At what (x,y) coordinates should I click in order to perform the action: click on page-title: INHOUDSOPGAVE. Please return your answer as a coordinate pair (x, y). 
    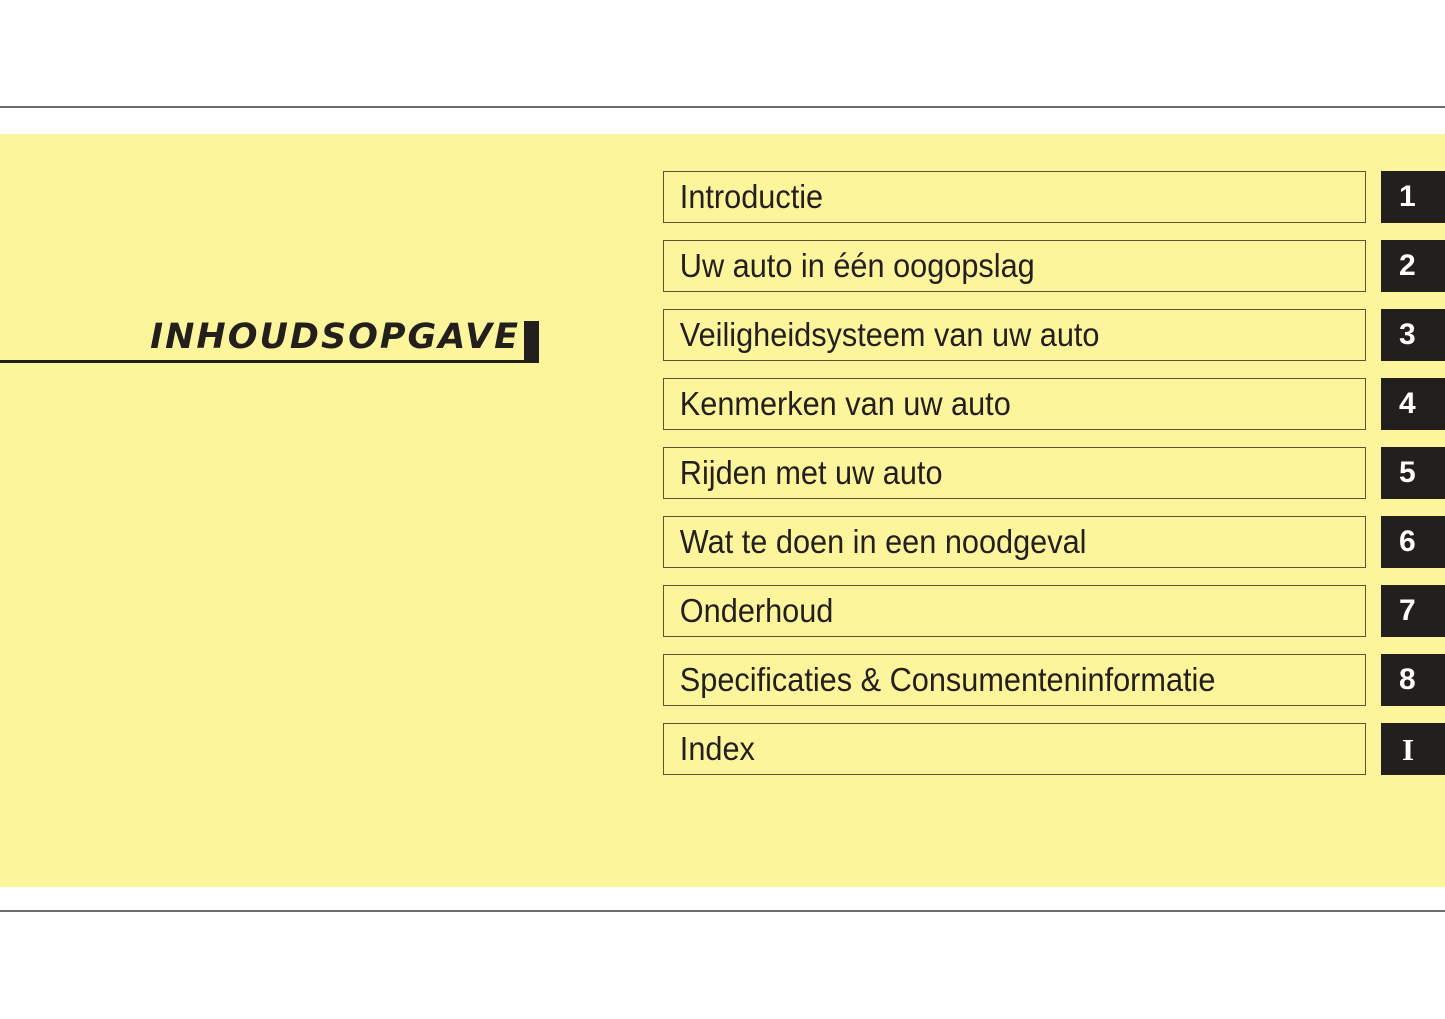
    Looking at the image, I should click on (335, 337).